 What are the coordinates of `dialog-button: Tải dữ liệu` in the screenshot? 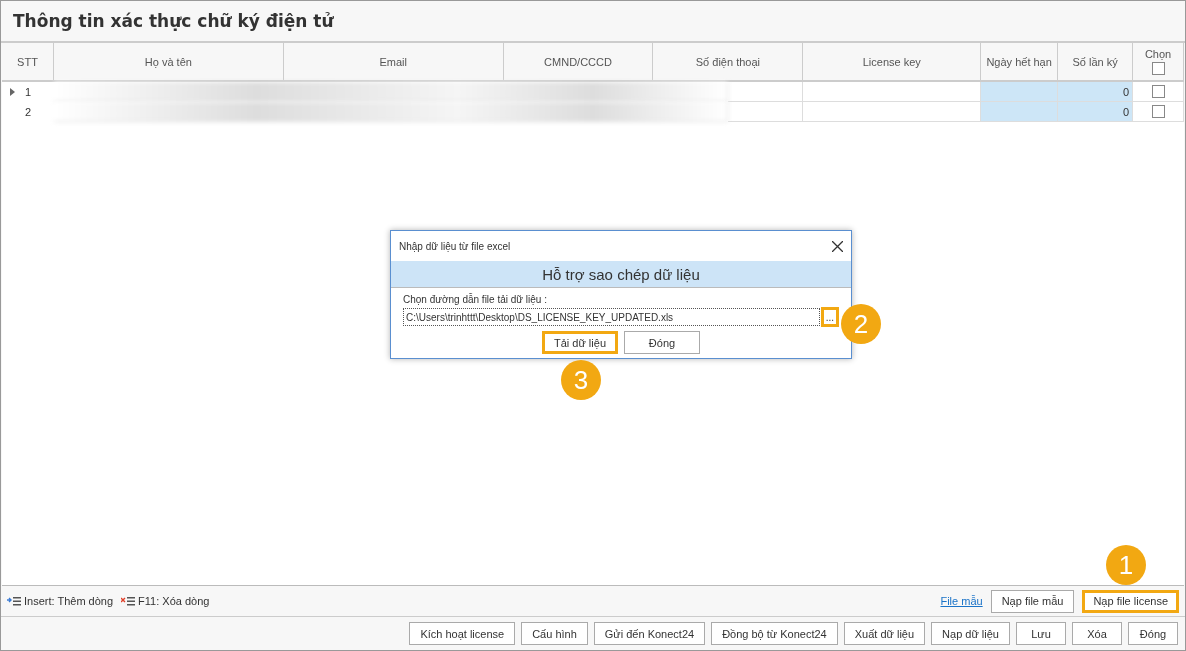 It's located at (580, 342).